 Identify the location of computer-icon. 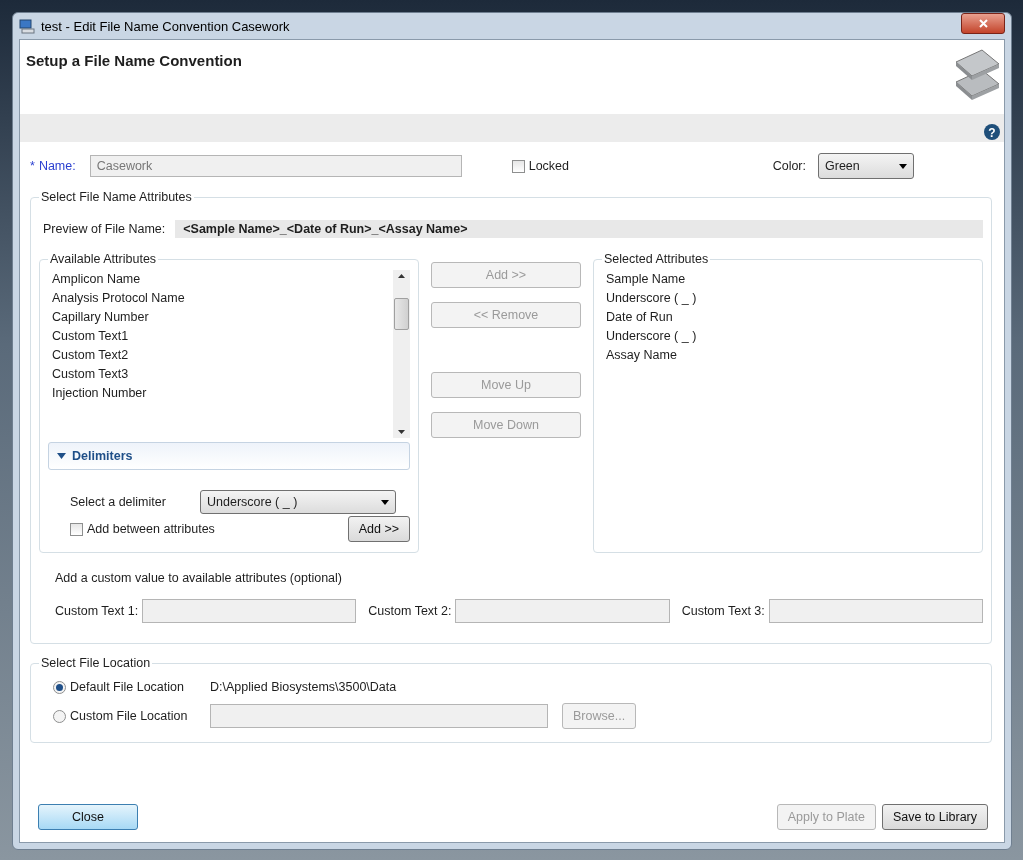
(27, 26).